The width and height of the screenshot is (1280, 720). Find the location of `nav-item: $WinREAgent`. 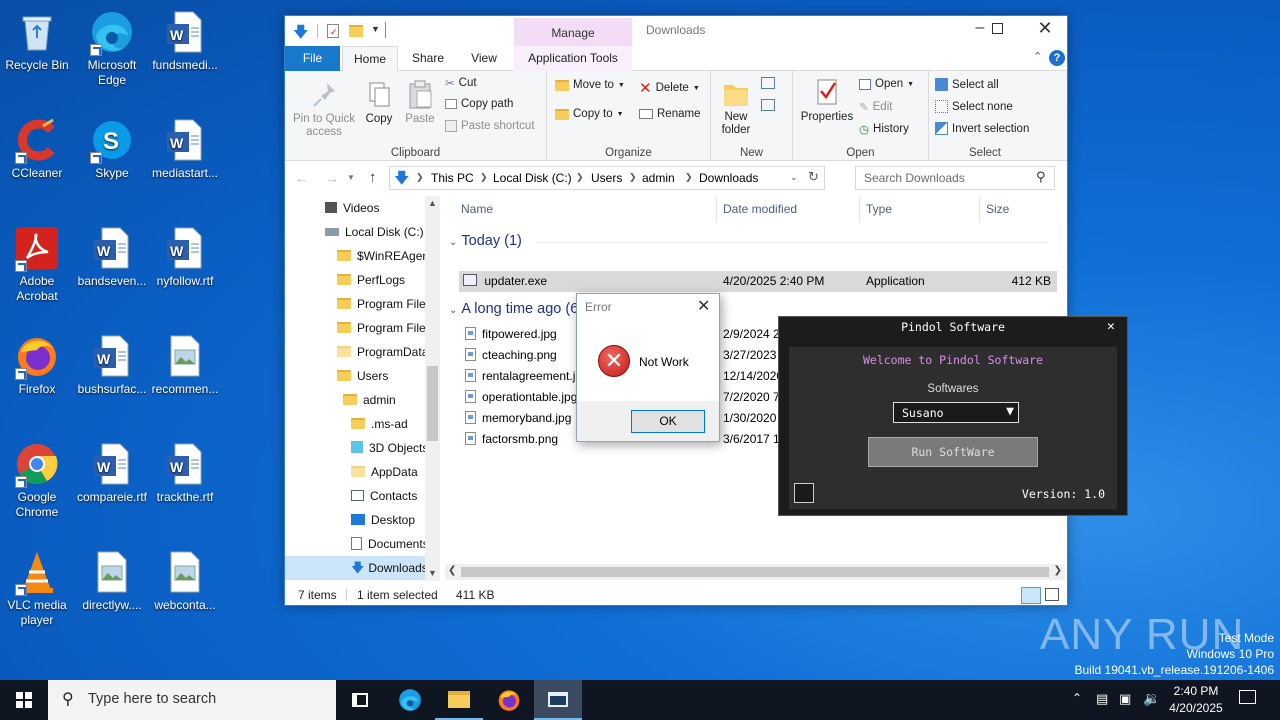

nav-item: $WinREAgent is located at coordinates (384, 256).